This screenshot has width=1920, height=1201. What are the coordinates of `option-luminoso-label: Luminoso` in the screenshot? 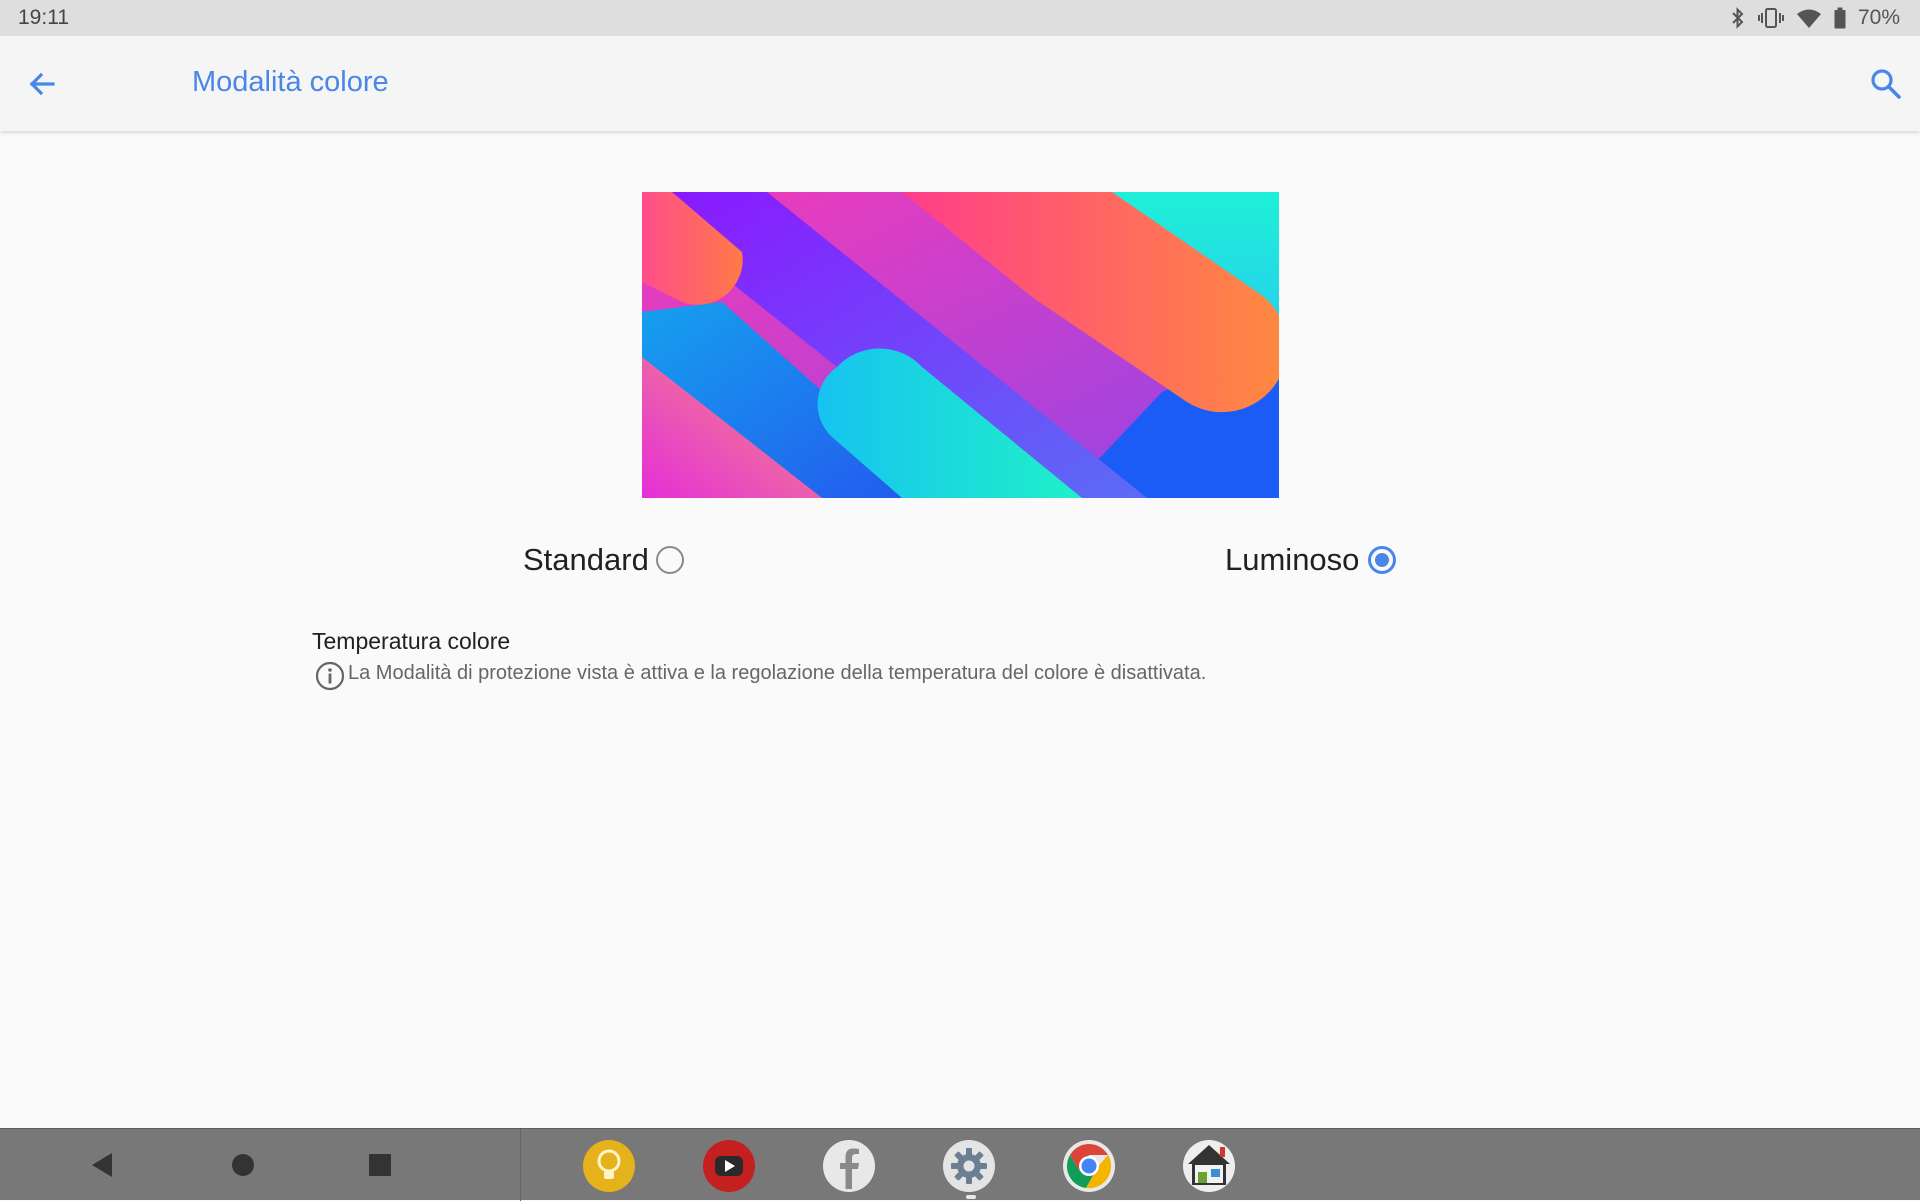 It's located at (1292, 559).